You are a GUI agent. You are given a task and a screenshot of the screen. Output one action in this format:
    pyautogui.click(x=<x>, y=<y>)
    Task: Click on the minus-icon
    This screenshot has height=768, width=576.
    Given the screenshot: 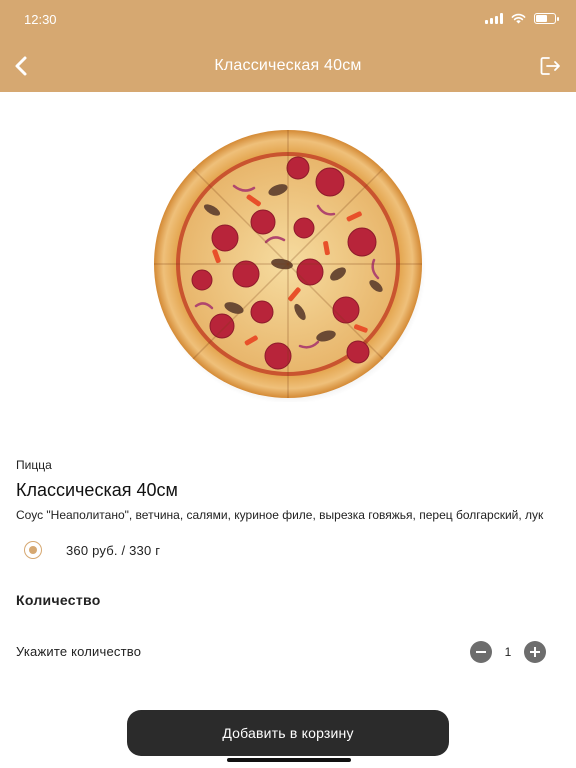 What is the action you would take?
    pyautogui.click(x=481, y=652)
    